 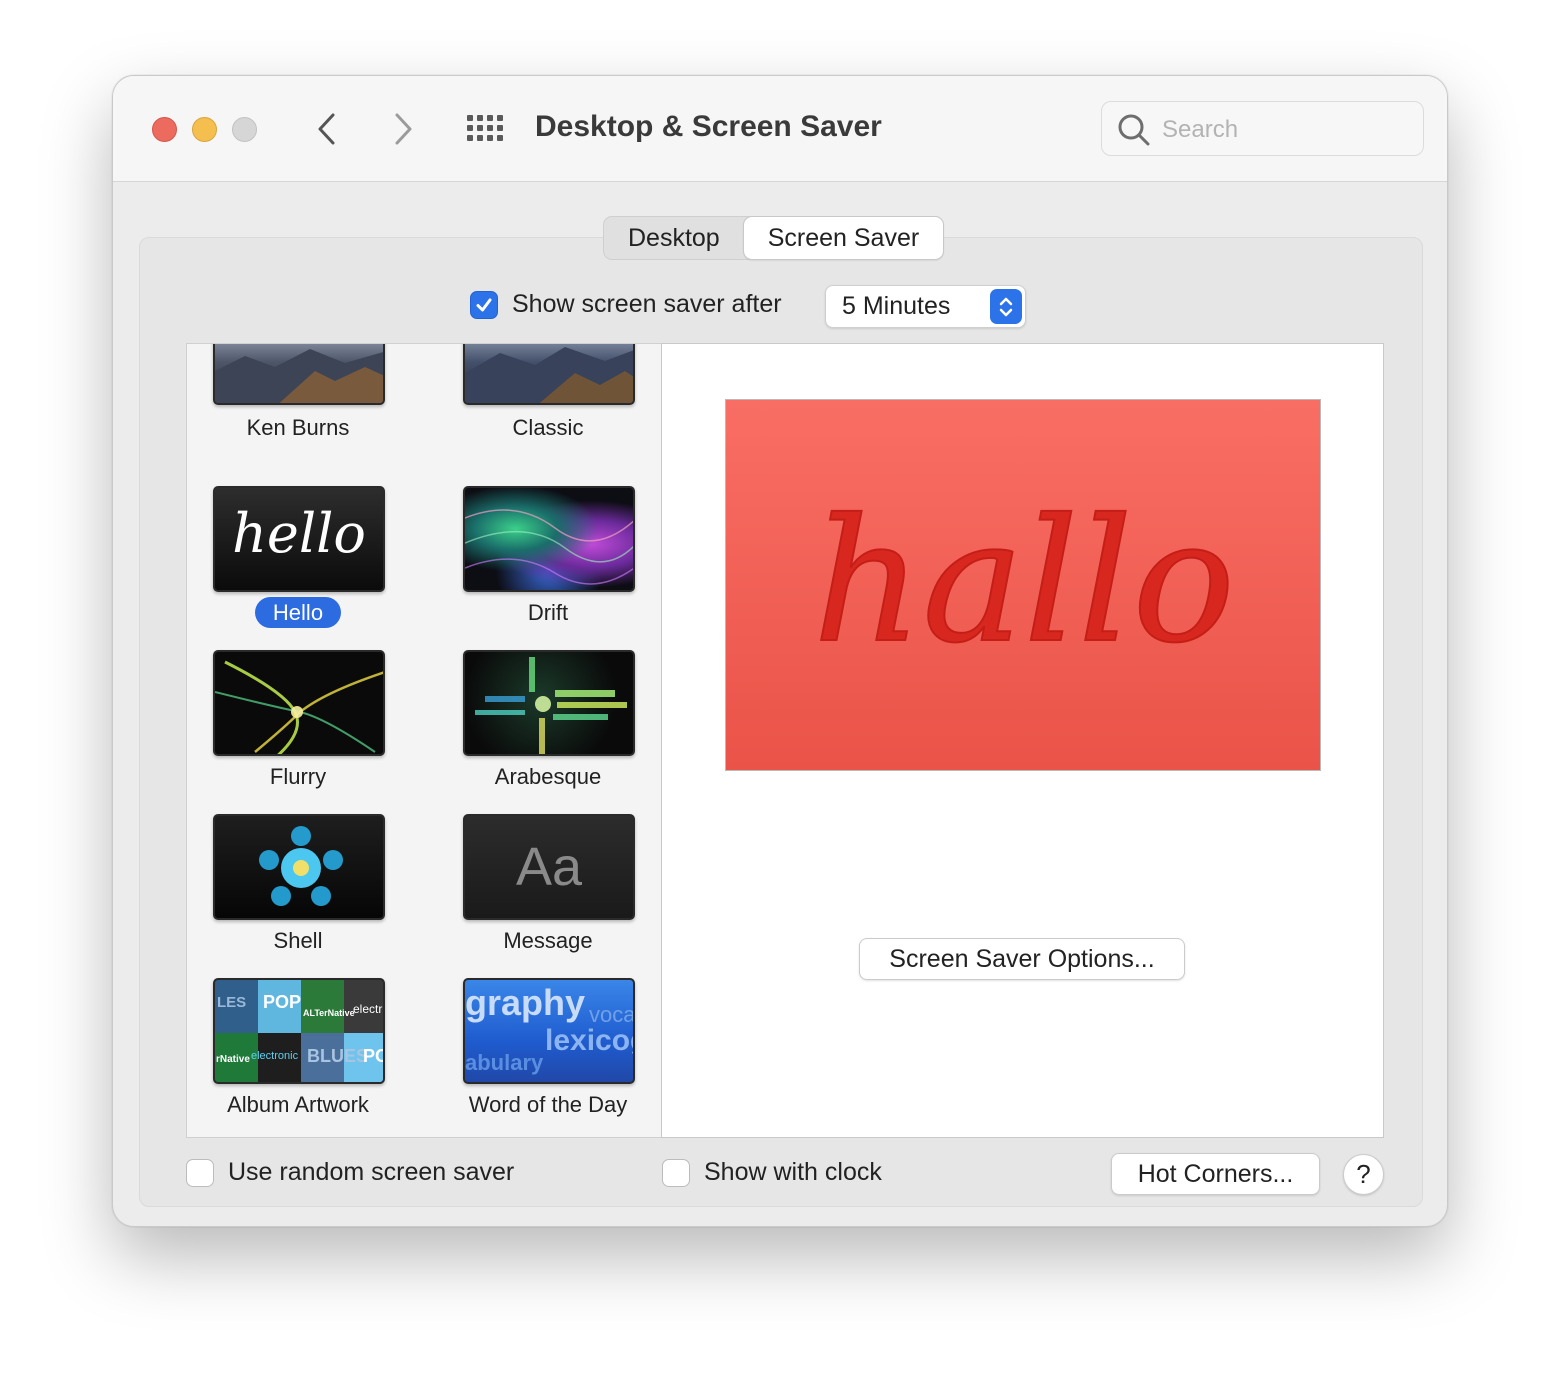 I want to click on hello-thumbnail: hello, so click(x=299, y=539).